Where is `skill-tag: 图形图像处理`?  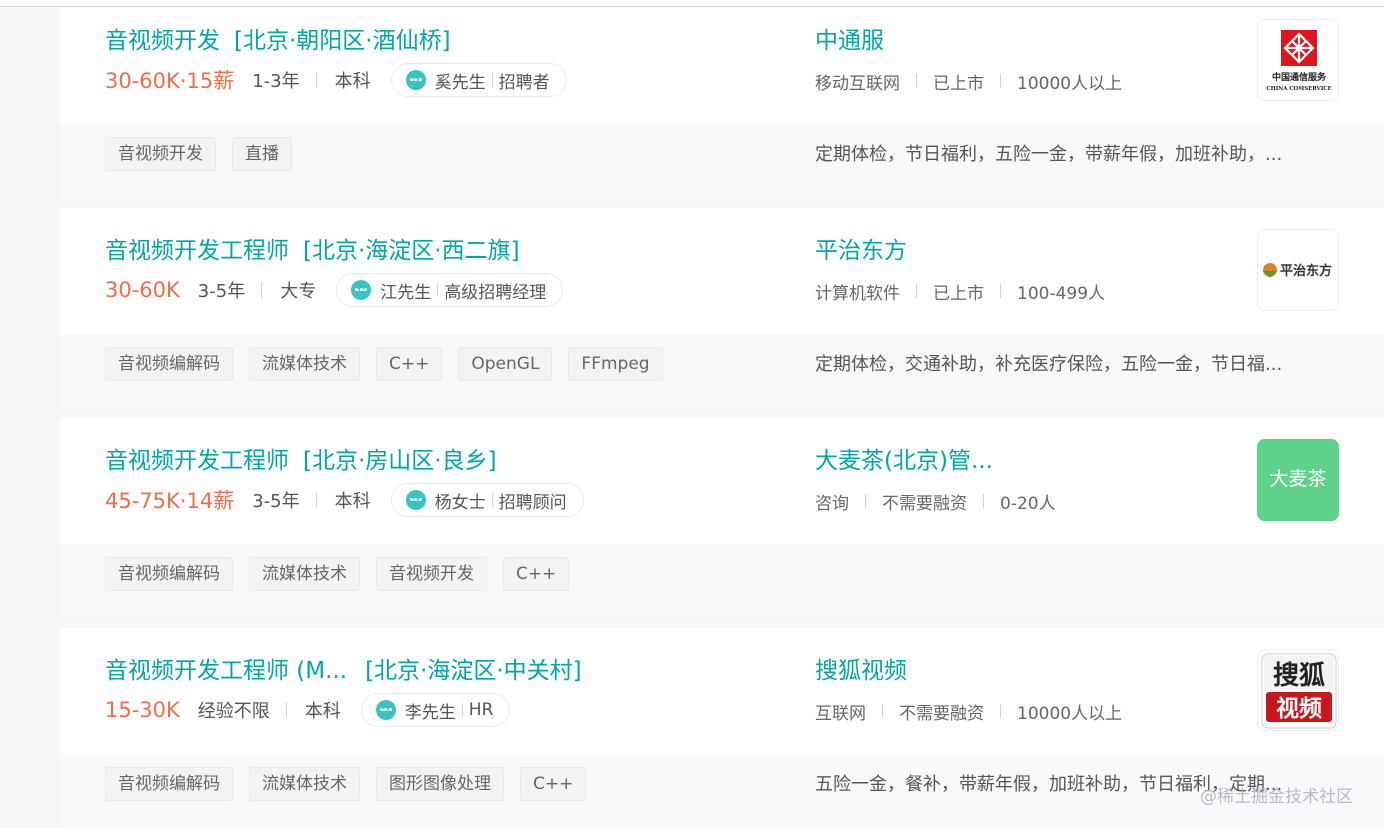 skill-tag: 图形图像处理 is located at coordinates (440, 784).